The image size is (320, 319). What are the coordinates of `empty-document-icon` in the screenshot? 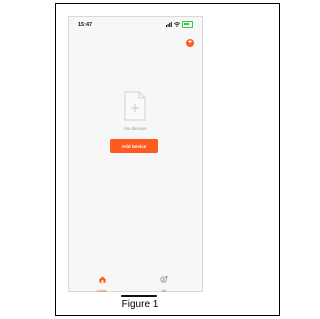 It's located at (135, 106).